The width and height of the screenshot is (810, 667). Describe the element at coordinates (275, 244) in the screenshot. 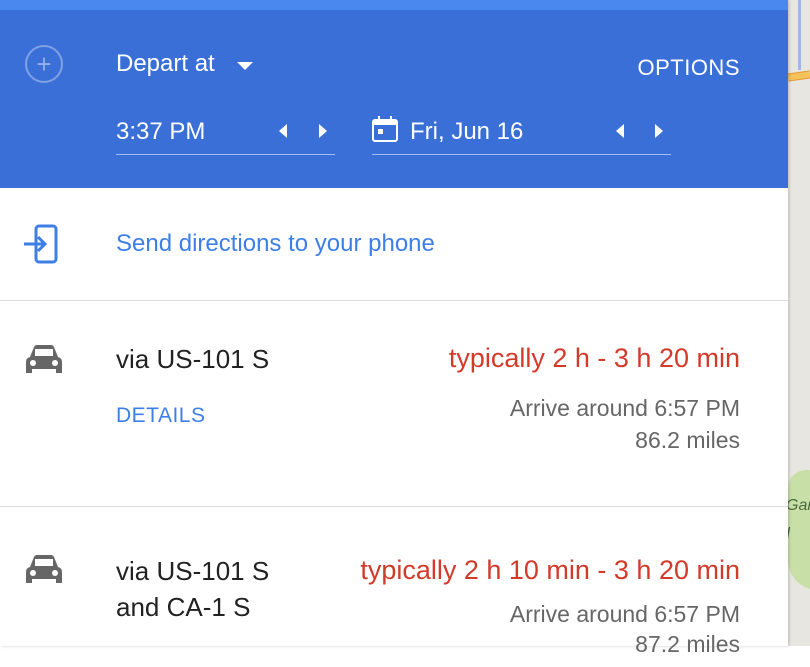

I see `send-to-phone-link: Send directions to your phone` at that location.